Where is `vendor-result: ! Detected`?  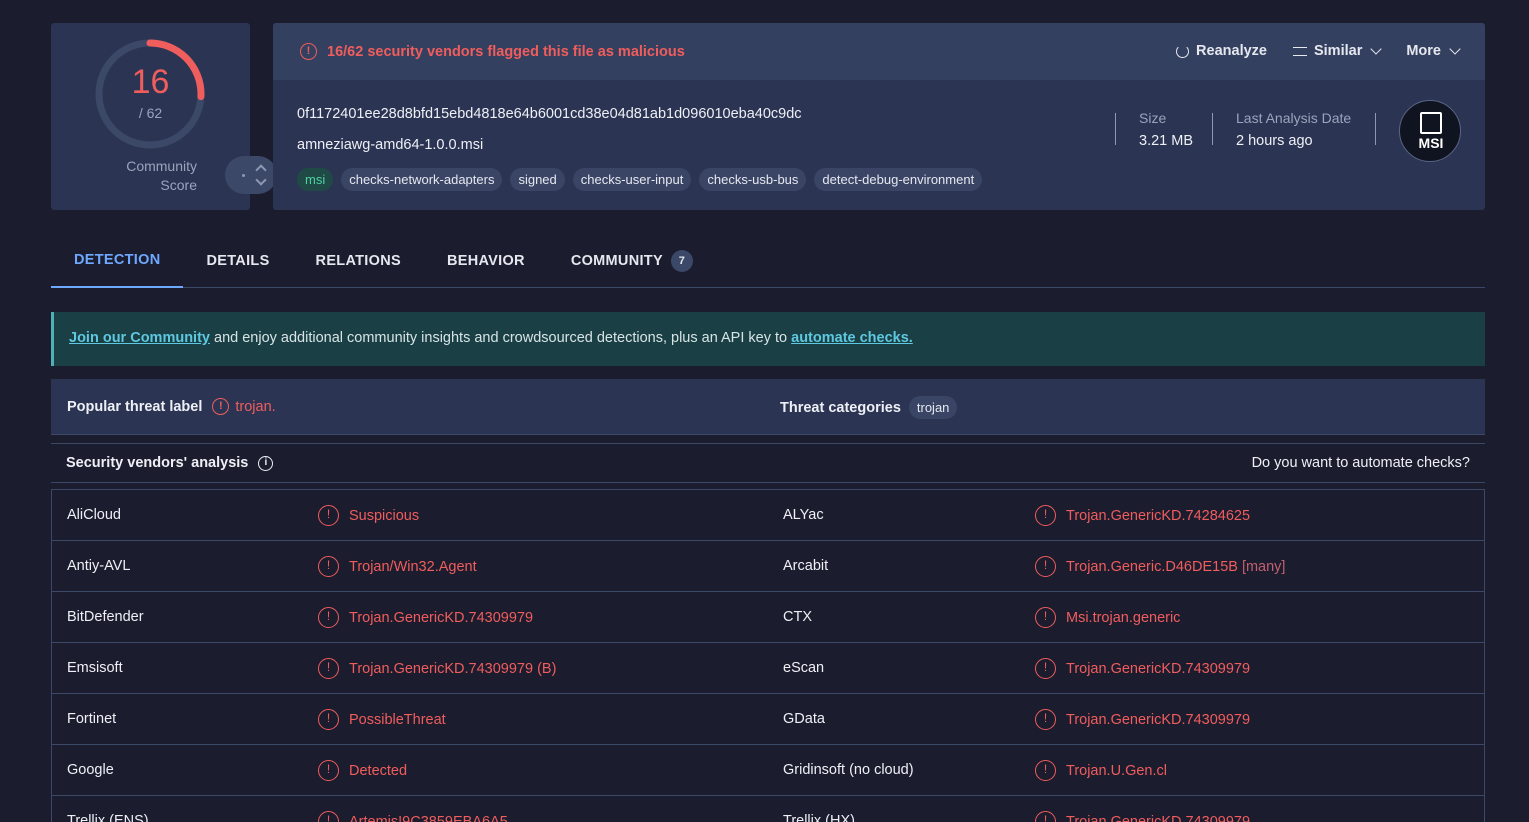
vendor-result: ! Detected is located at coordinates (362, 770).